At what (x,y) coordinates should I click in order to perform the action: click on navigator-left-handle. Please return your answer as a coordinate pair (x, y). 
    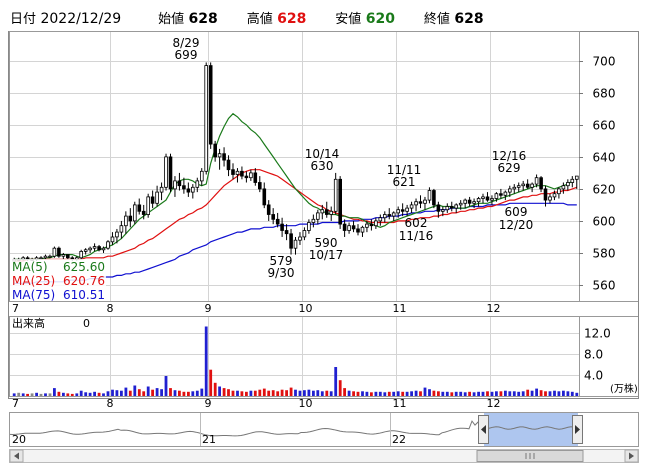
    Looking at the image, I should click on (483, 429).